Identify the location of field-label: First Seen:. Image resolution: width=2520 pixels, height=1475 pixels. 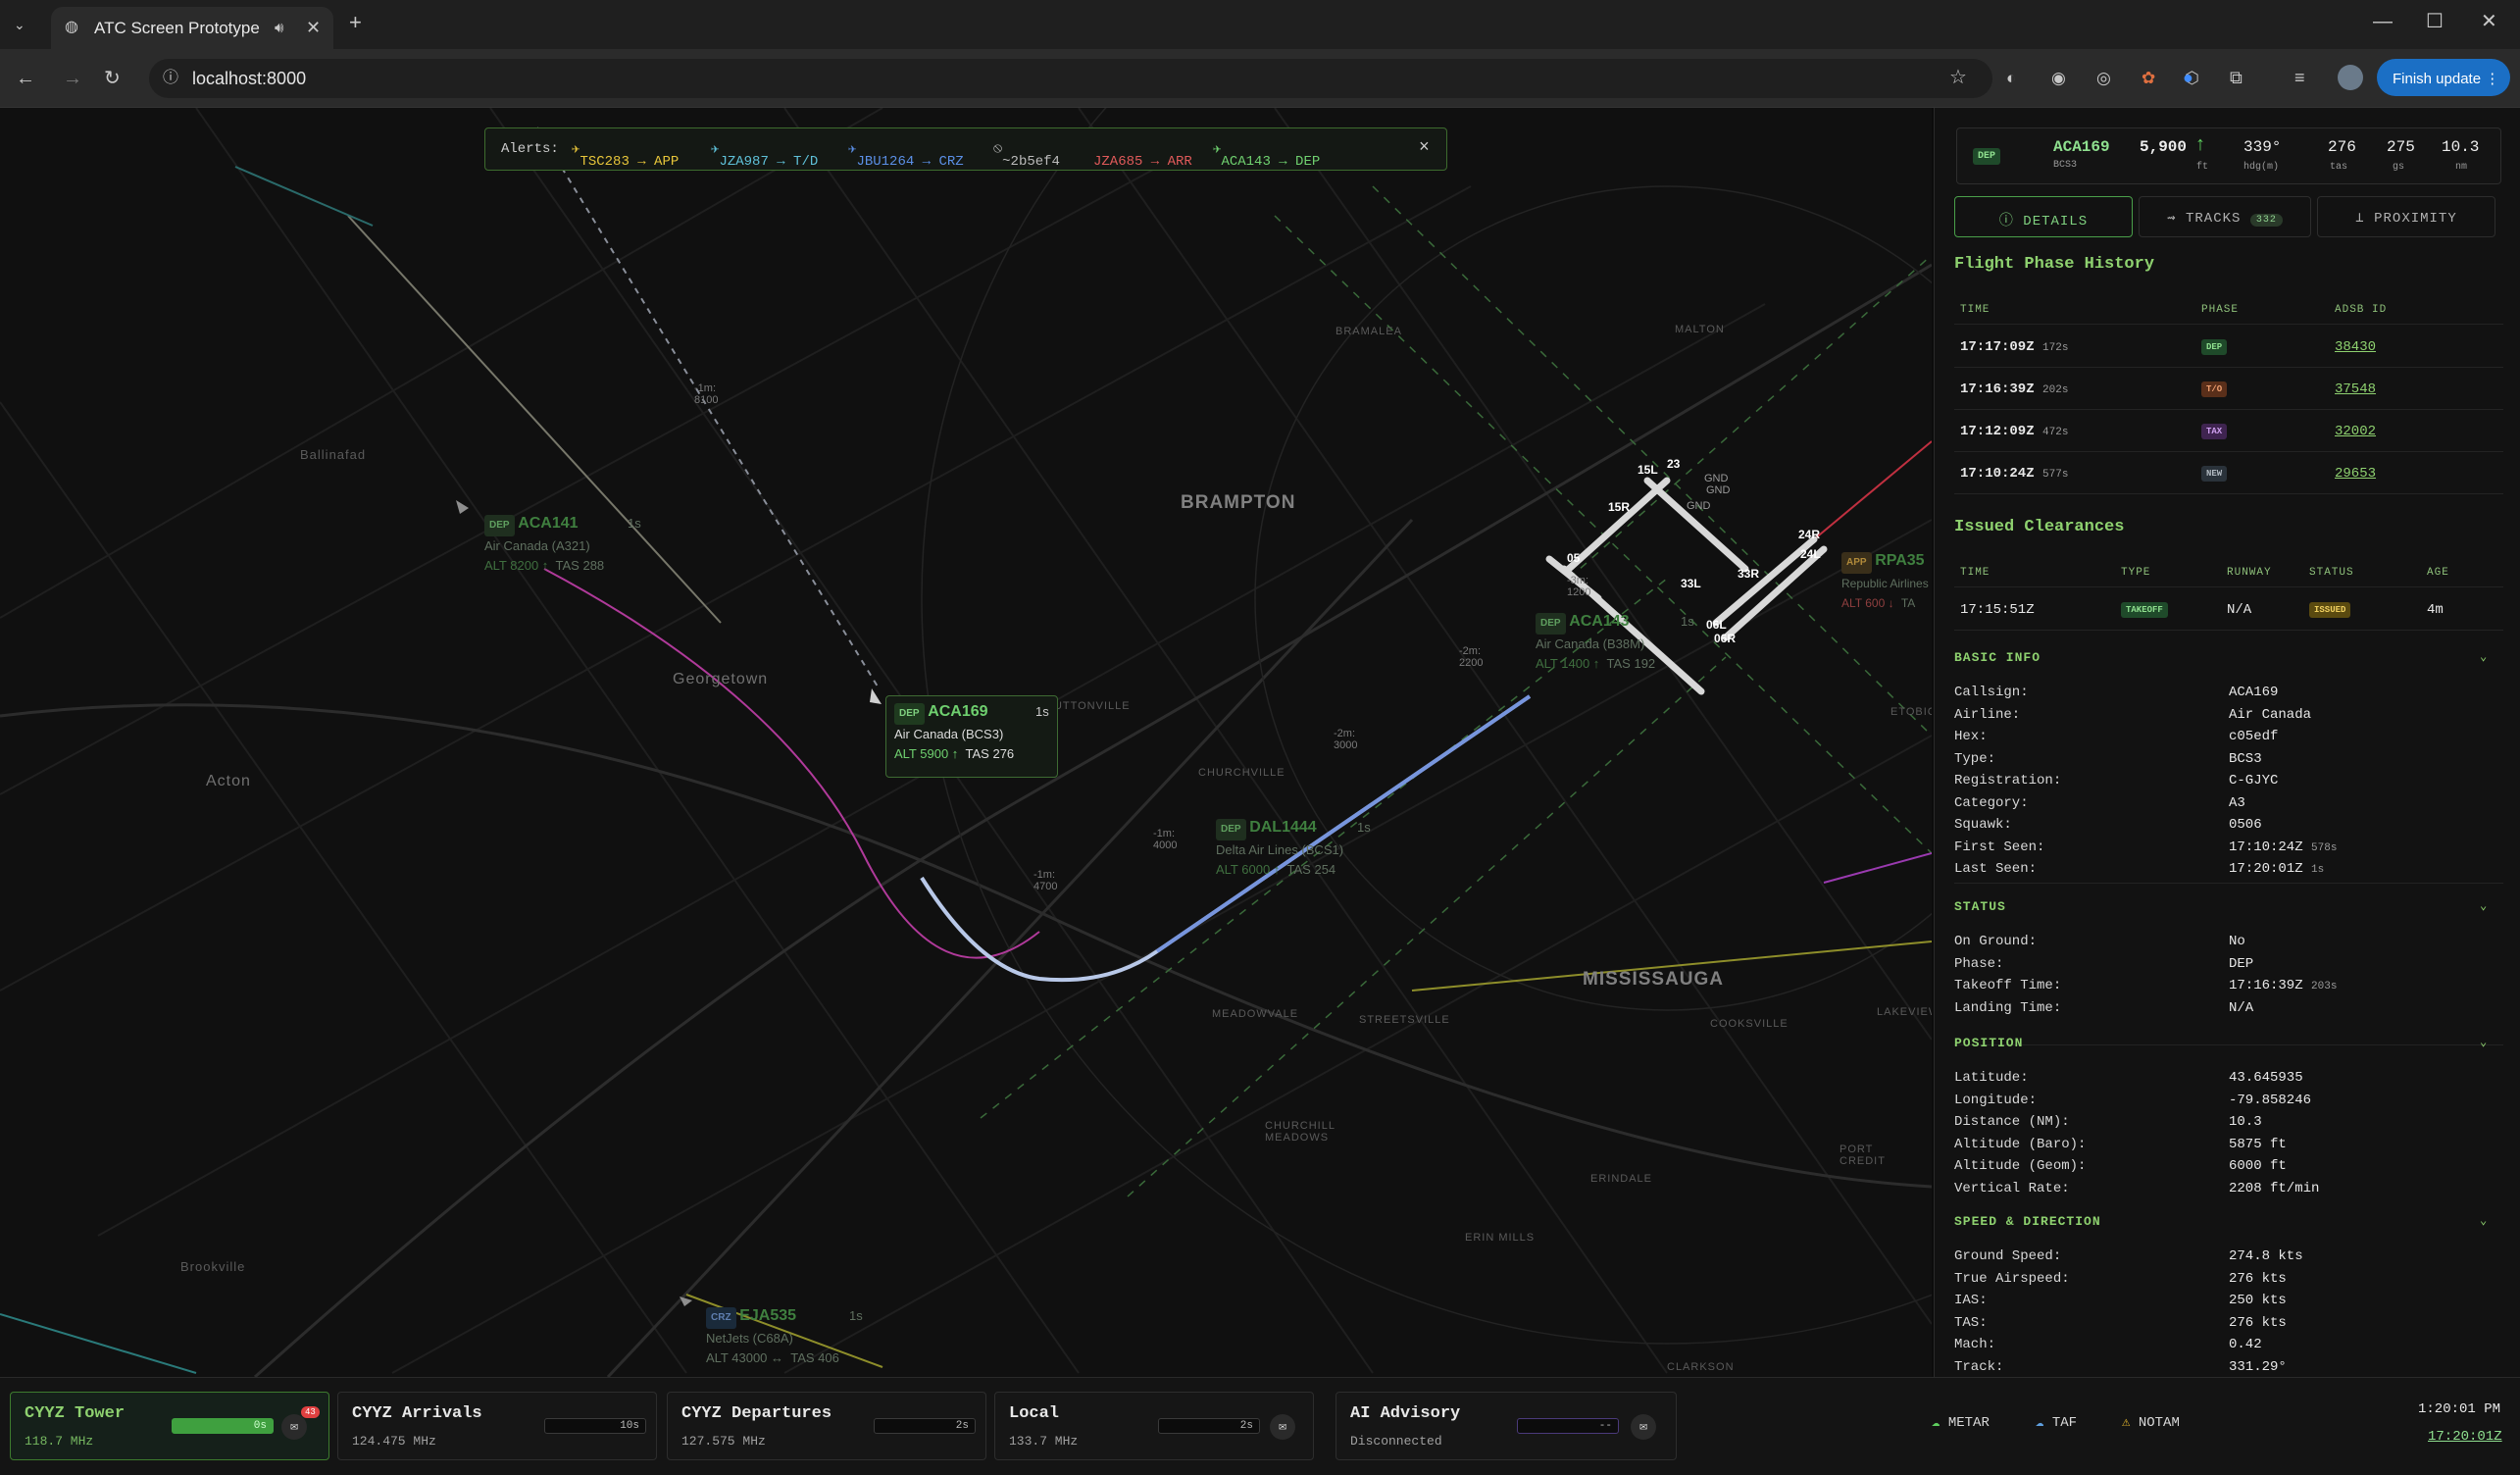
(1999, 847).